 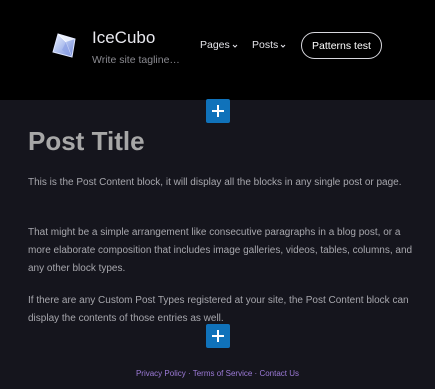 I want to click on nav-item-pages: Pages, so click(x=219, y=45).